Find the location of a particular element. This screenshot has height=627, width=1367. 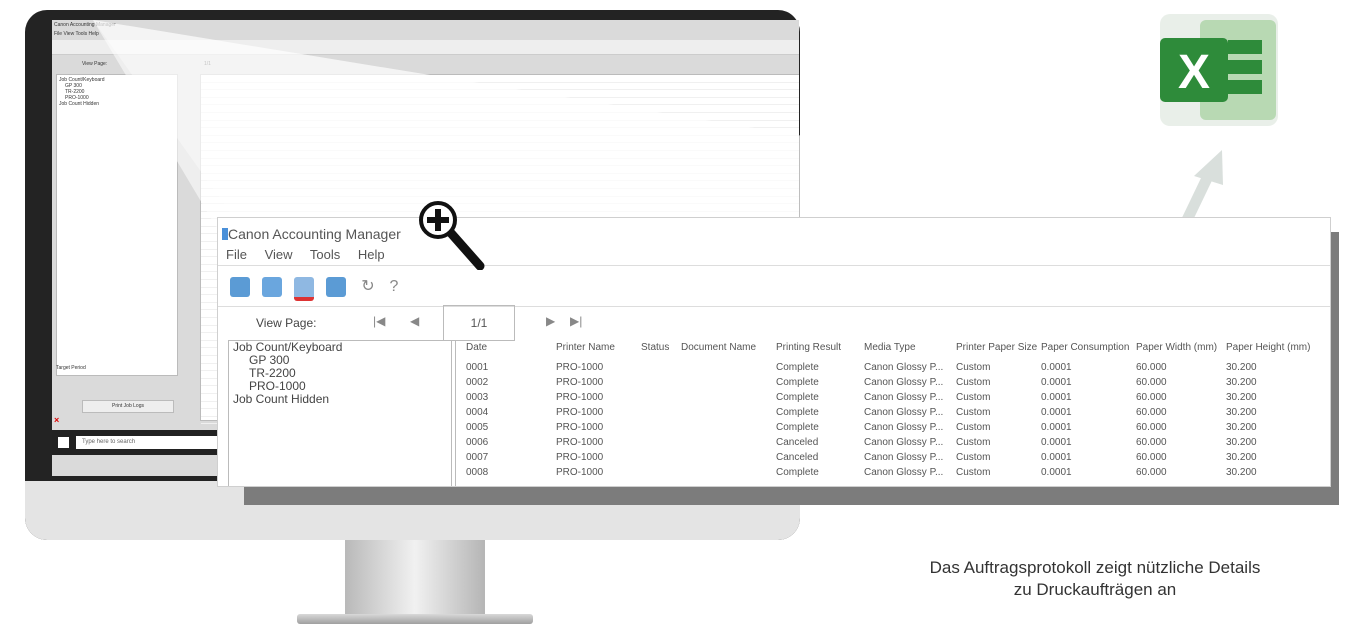

help-icon: ? is located at coordinates (394, 287).